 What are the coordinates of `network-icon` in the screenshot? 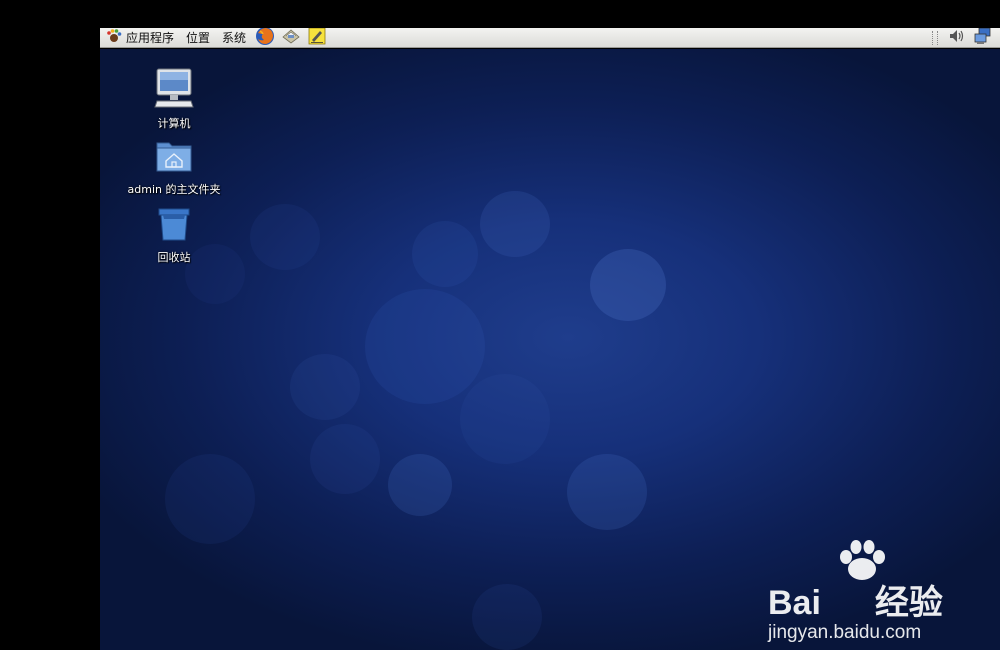 It's located at (983, 38).